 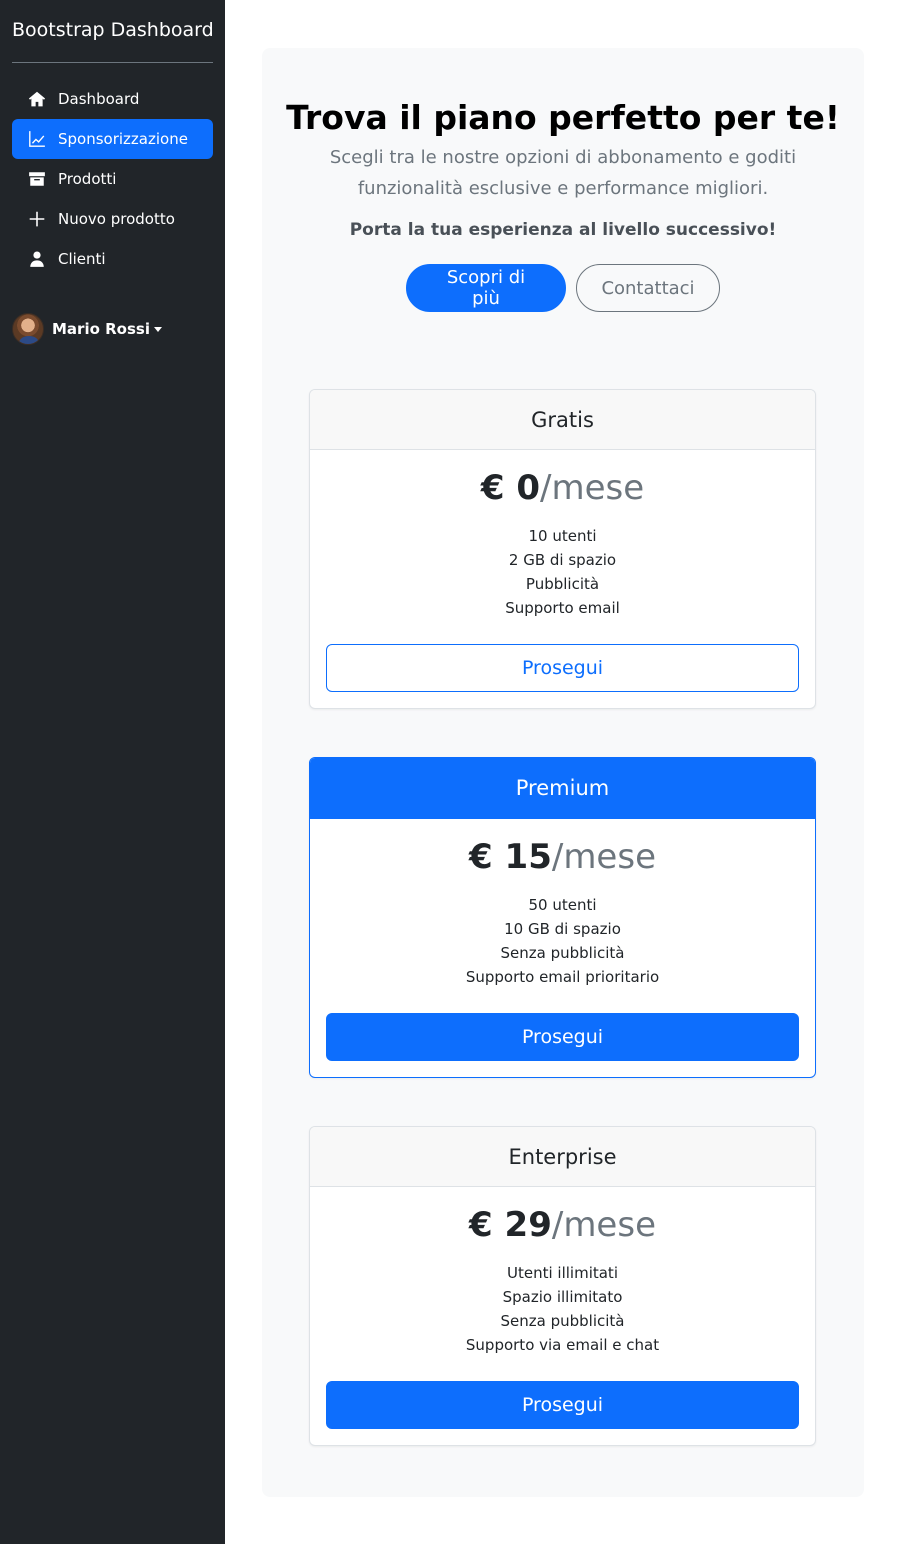 I want to click on feature-item: Pubblicità, so click(x=562, y=584).